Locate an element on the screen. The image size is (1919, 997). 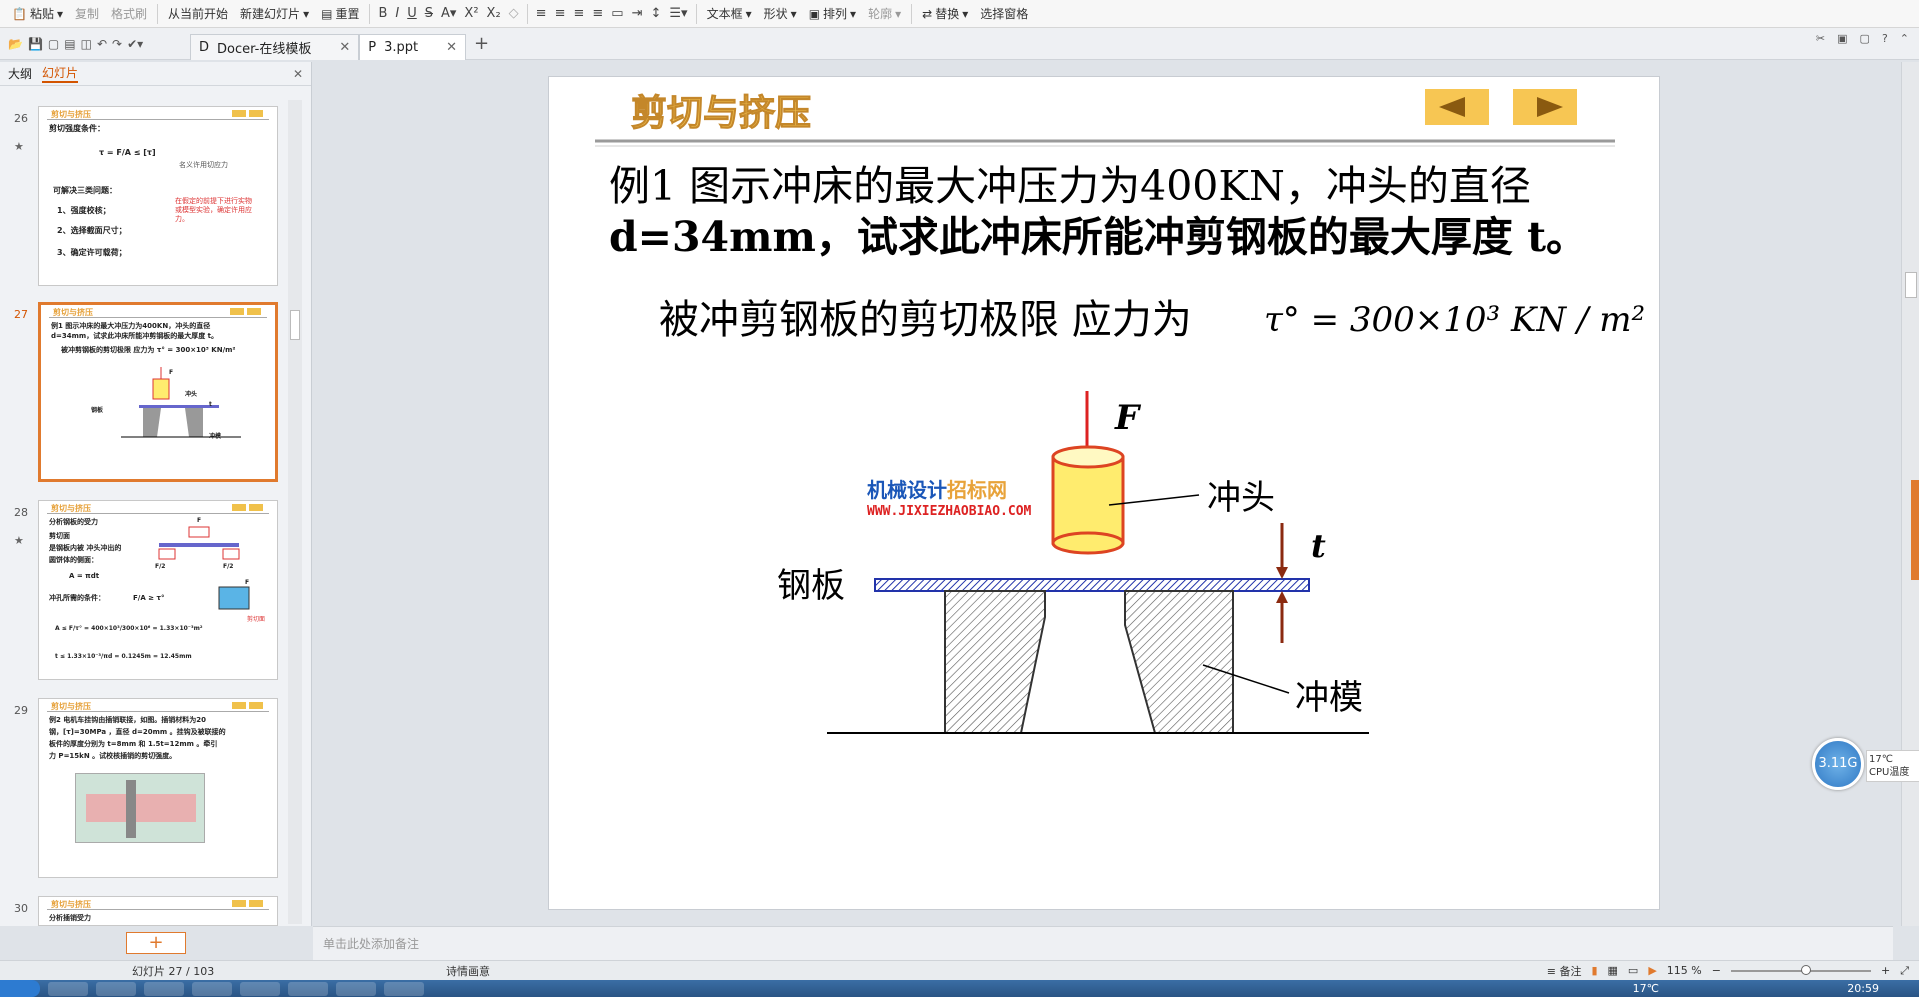
cpu-widget: 3.11G 17℃ CPU温度 is located at coordinates (1865, 764).